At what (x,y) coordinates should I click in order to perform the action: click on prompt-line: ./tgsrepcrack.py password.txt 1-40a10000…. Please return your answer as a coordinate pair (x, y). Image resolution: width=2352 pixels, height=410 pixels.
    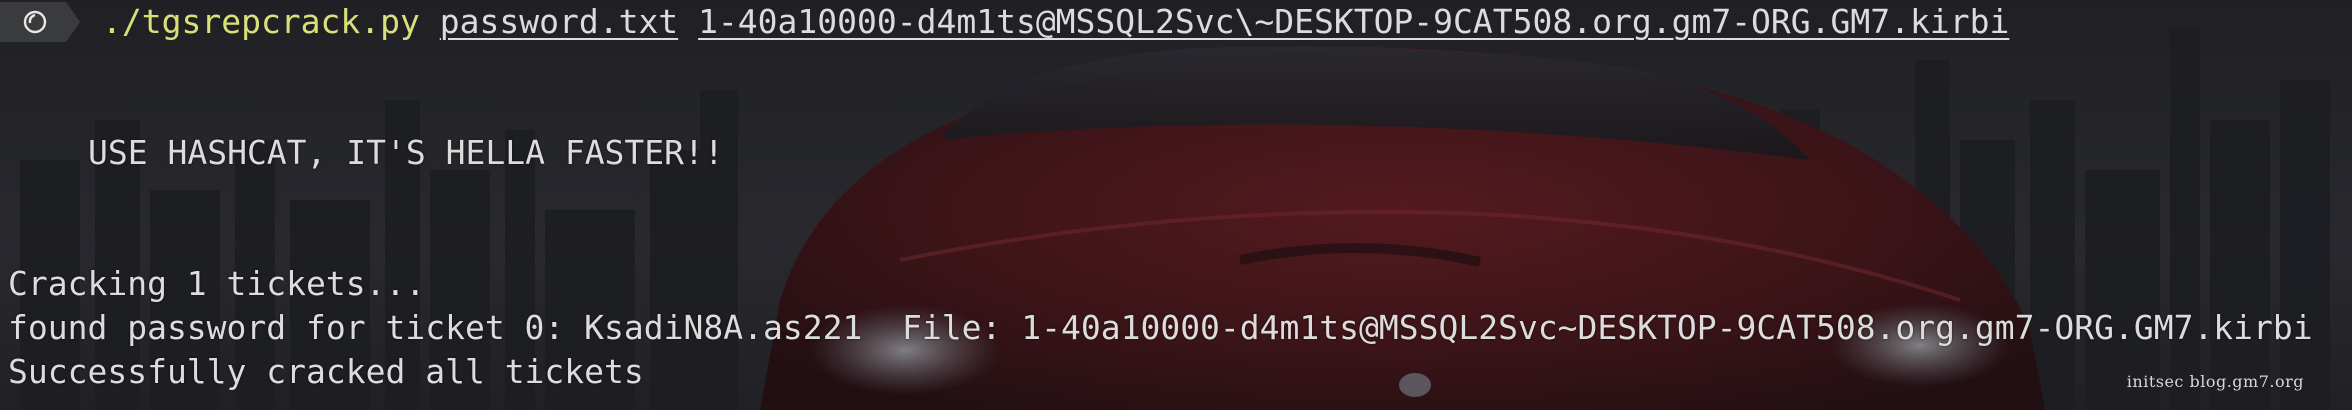
    Looking at the image, I should click on (1004, 22).